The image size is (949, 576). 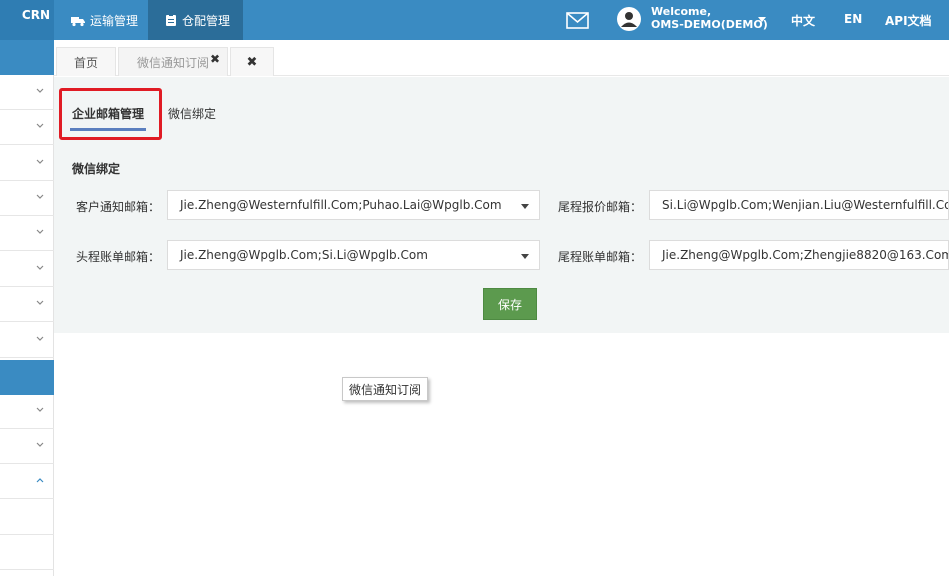 What do you see at coordinates (709, 24) in the screenshot?
I see `username-text: OMS-DEMO(DEMO)` at bounding box center [709, 24].